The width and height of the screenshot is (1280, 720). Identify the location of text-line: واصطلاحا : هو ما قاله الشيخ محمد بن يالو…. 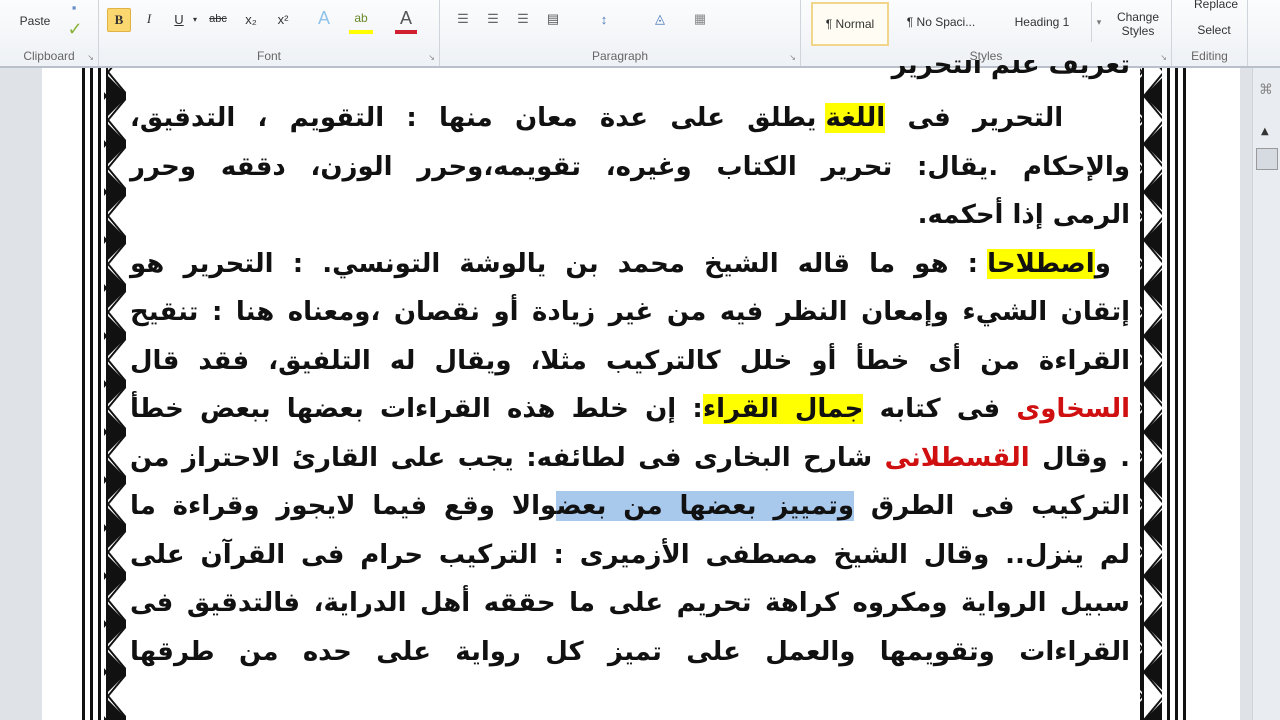
(620, 263).